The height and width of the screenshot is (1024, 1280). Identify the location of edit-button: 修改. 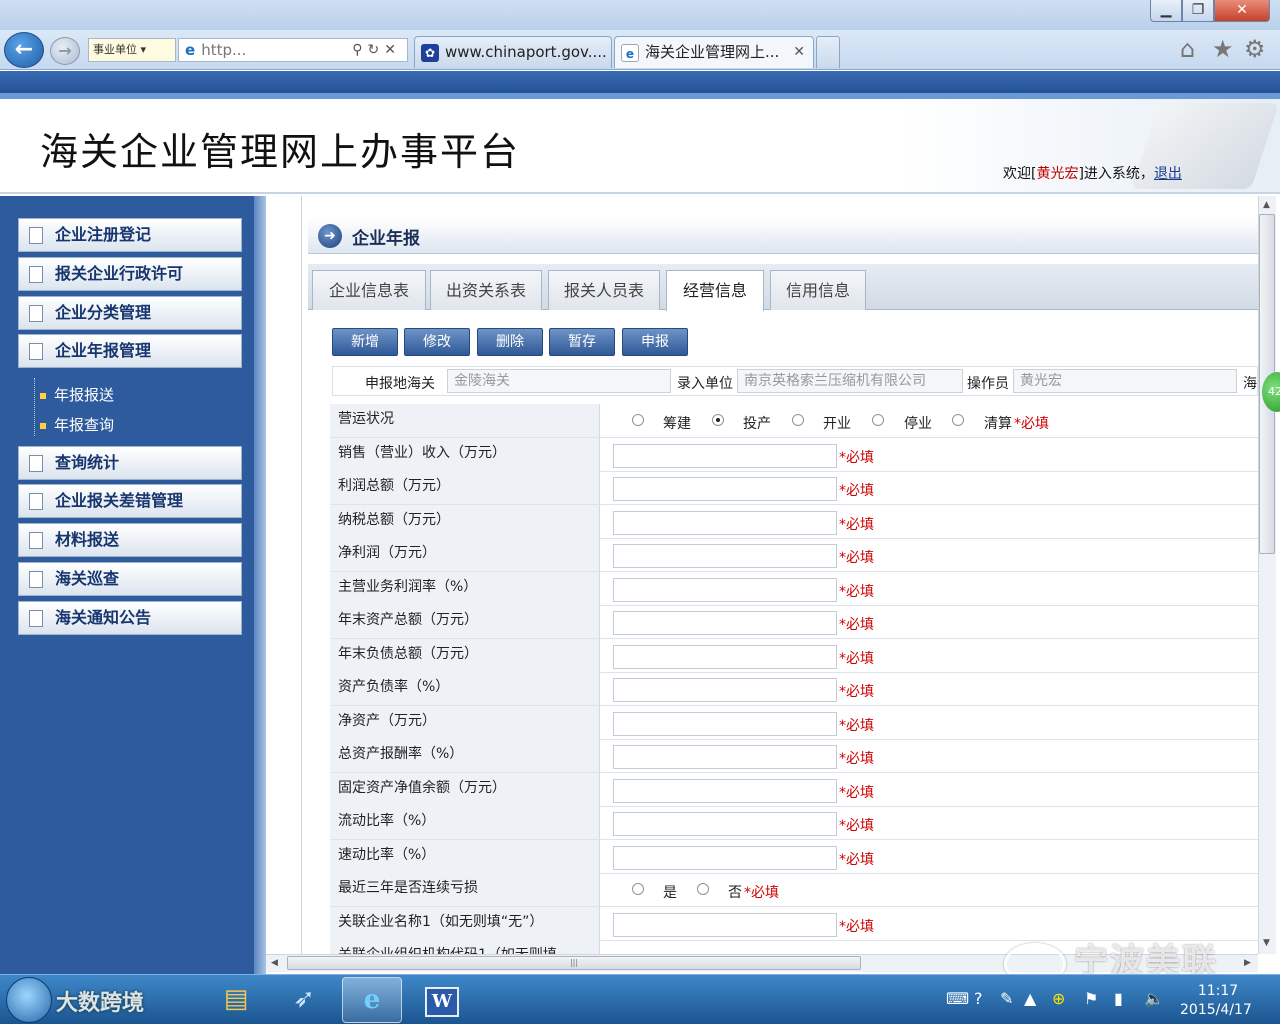
(437, 342).